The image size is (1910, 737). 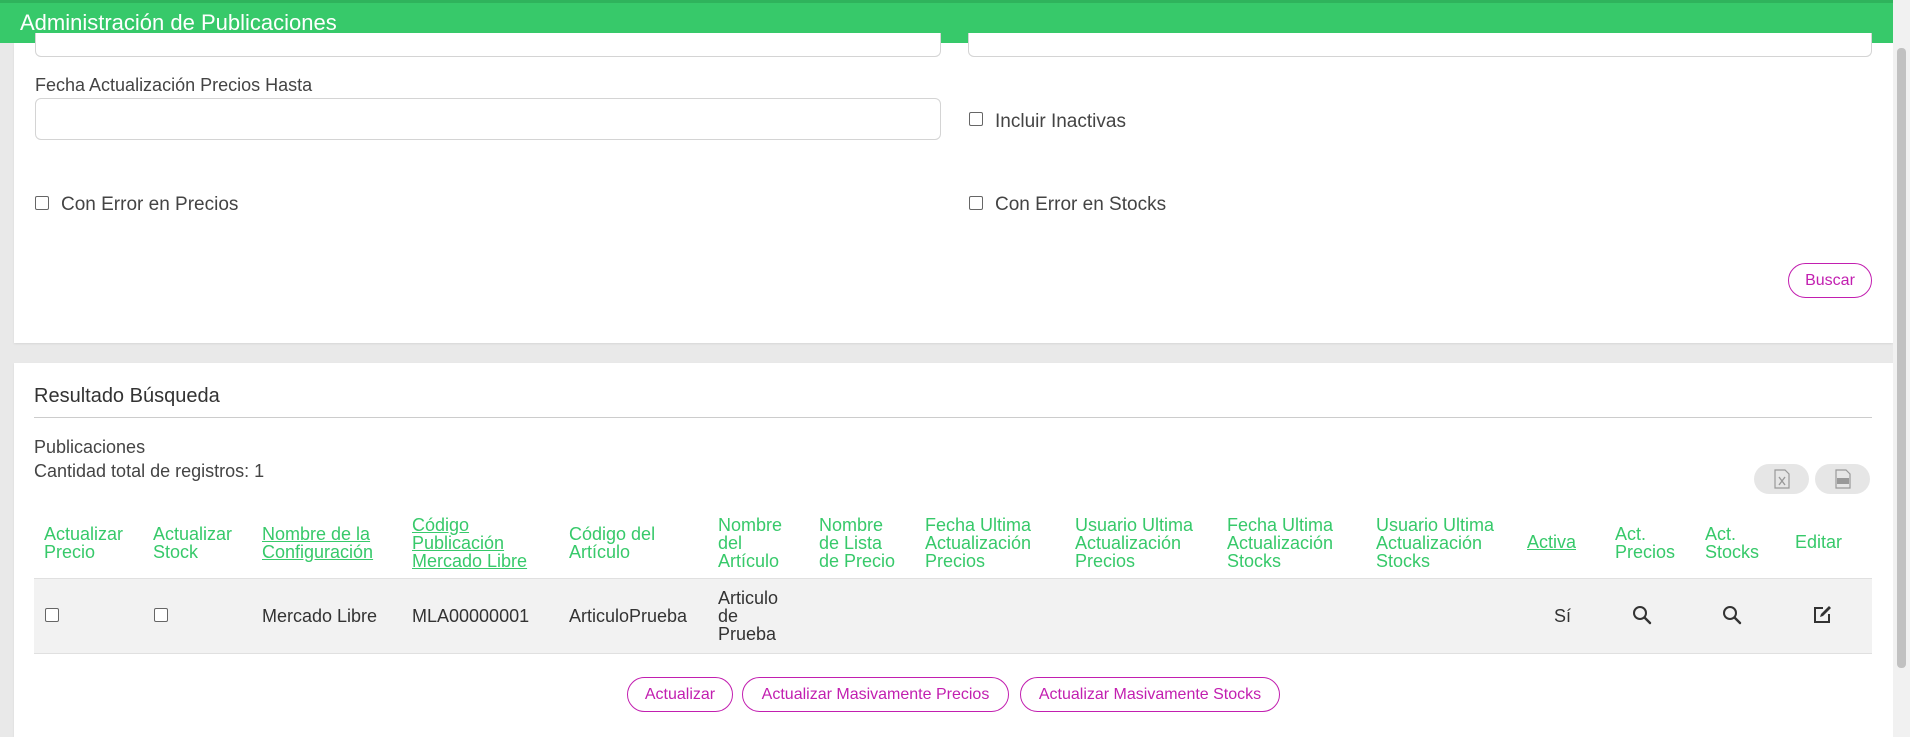 What do you see at coordinates (316, 534) in the screenshot?
I see `col-line: Nombre de la` at bounding box center [316, 534].